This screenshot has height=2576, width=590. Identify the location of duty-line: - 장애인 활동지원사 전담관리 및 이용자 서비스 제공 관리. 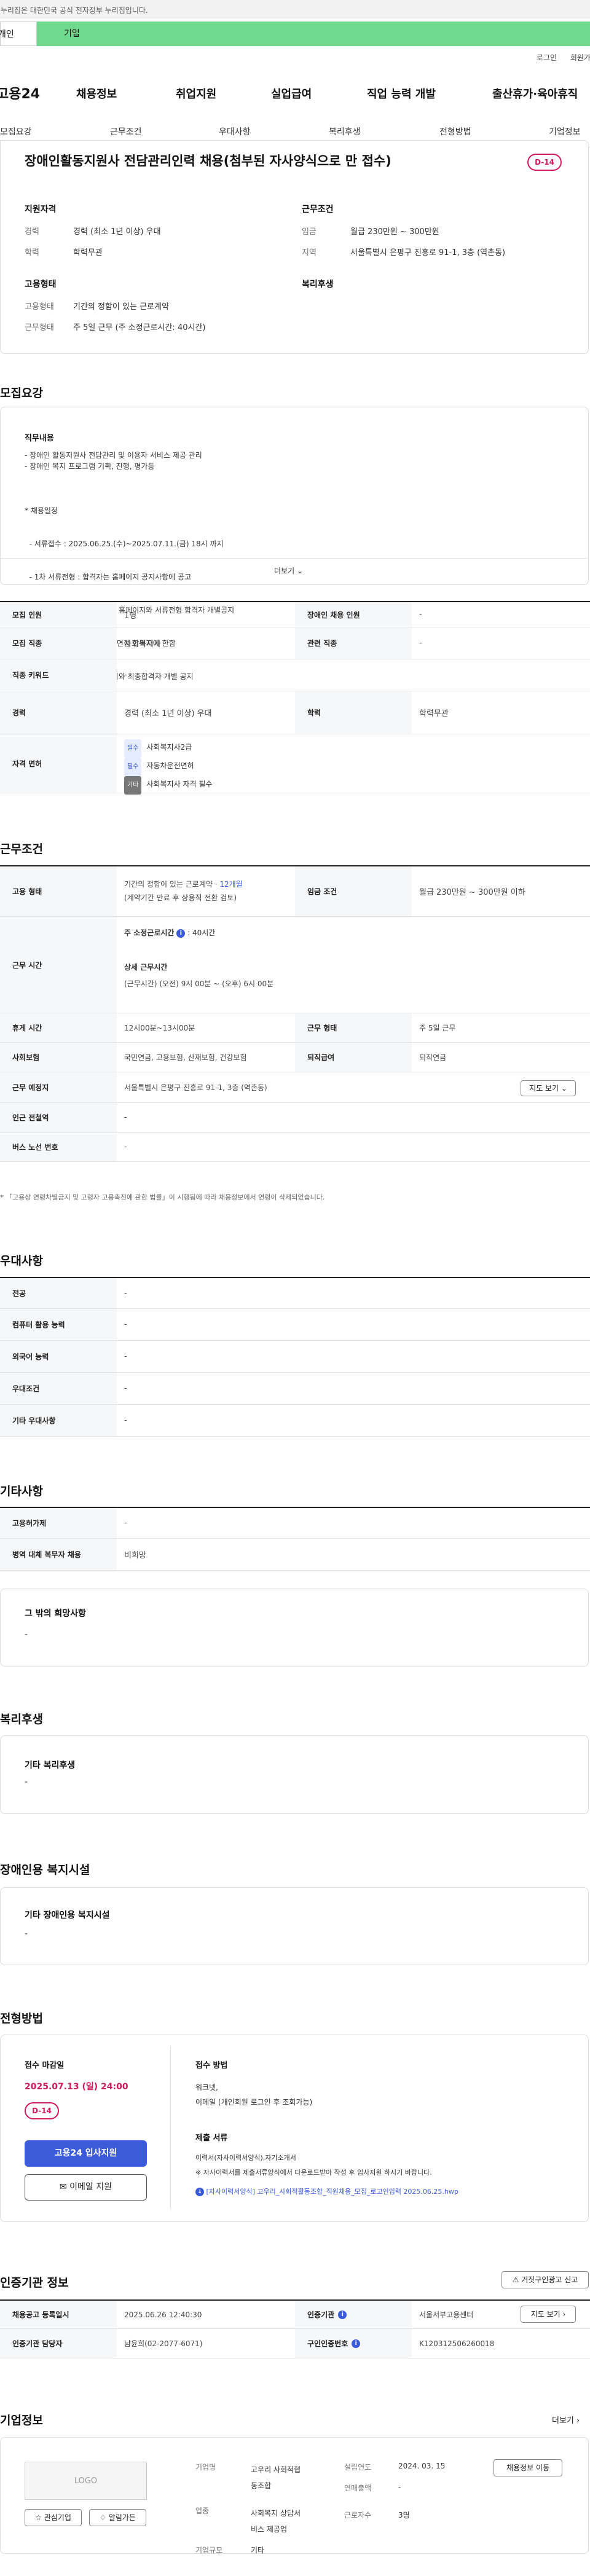
(114, 455).